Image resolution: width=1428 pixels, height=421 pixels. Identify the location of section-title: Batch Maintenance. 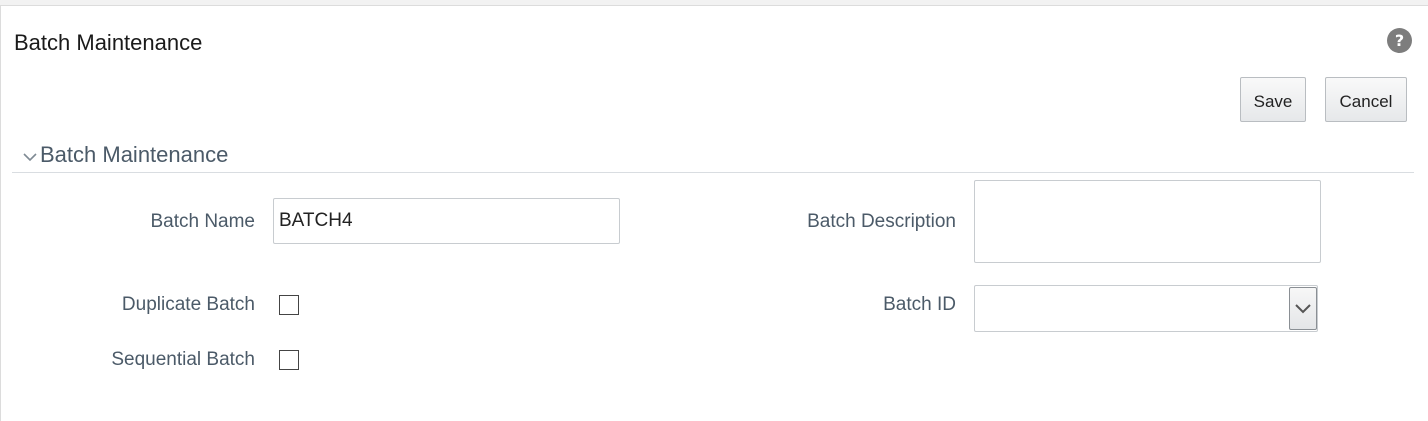
(134, 154).